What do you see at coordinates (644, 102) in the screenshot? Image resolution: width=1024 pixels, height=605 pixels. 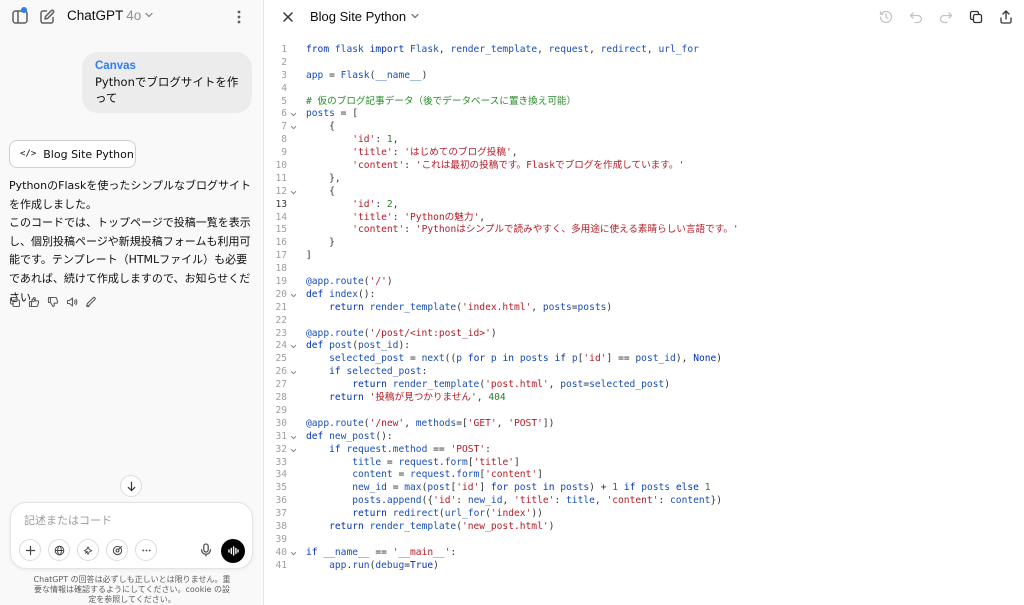 I see `code-line: 5 # 仮のブログ記事データ（後でデータベースに置き換え可能）` at bounding box center [644, 102].